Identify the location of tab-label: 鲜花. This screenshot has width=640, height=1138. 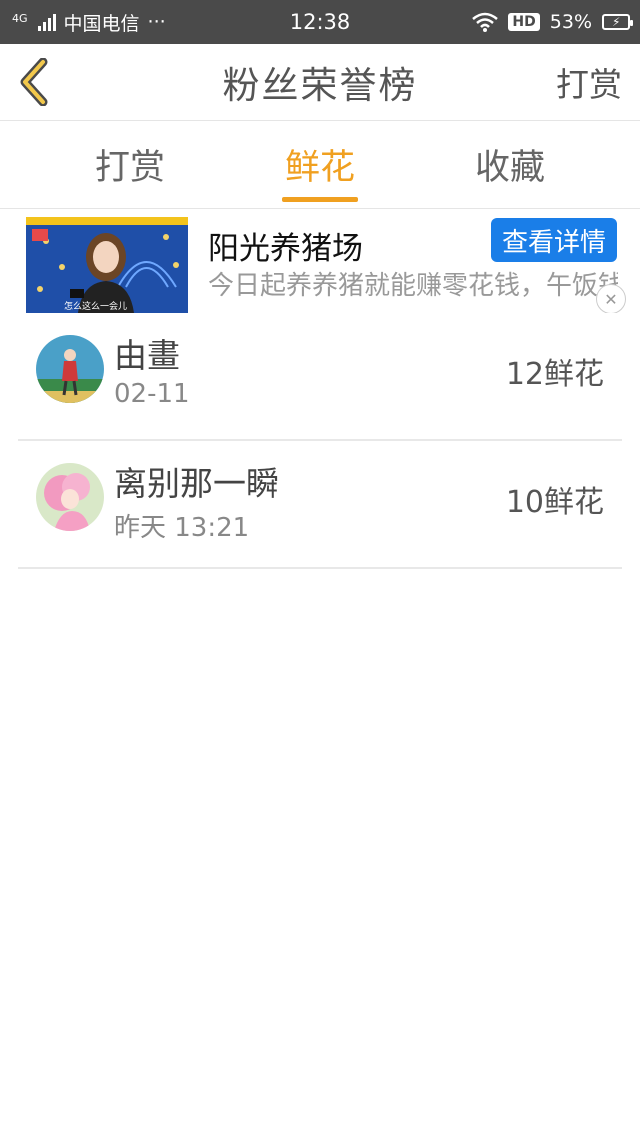
(319, 168).